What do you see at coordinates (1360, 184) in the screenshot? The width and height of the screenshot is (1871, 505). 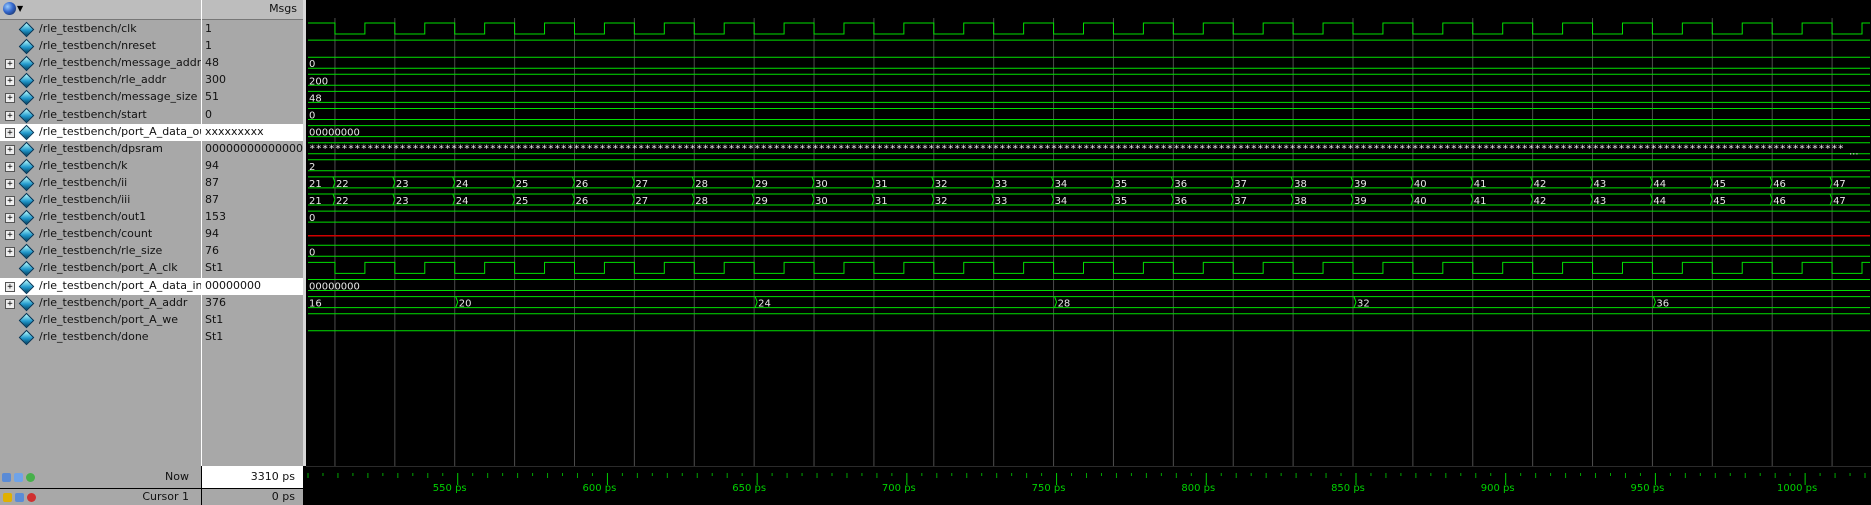 I see `bus-value-label: 39` at bounding box center [1360, 184].